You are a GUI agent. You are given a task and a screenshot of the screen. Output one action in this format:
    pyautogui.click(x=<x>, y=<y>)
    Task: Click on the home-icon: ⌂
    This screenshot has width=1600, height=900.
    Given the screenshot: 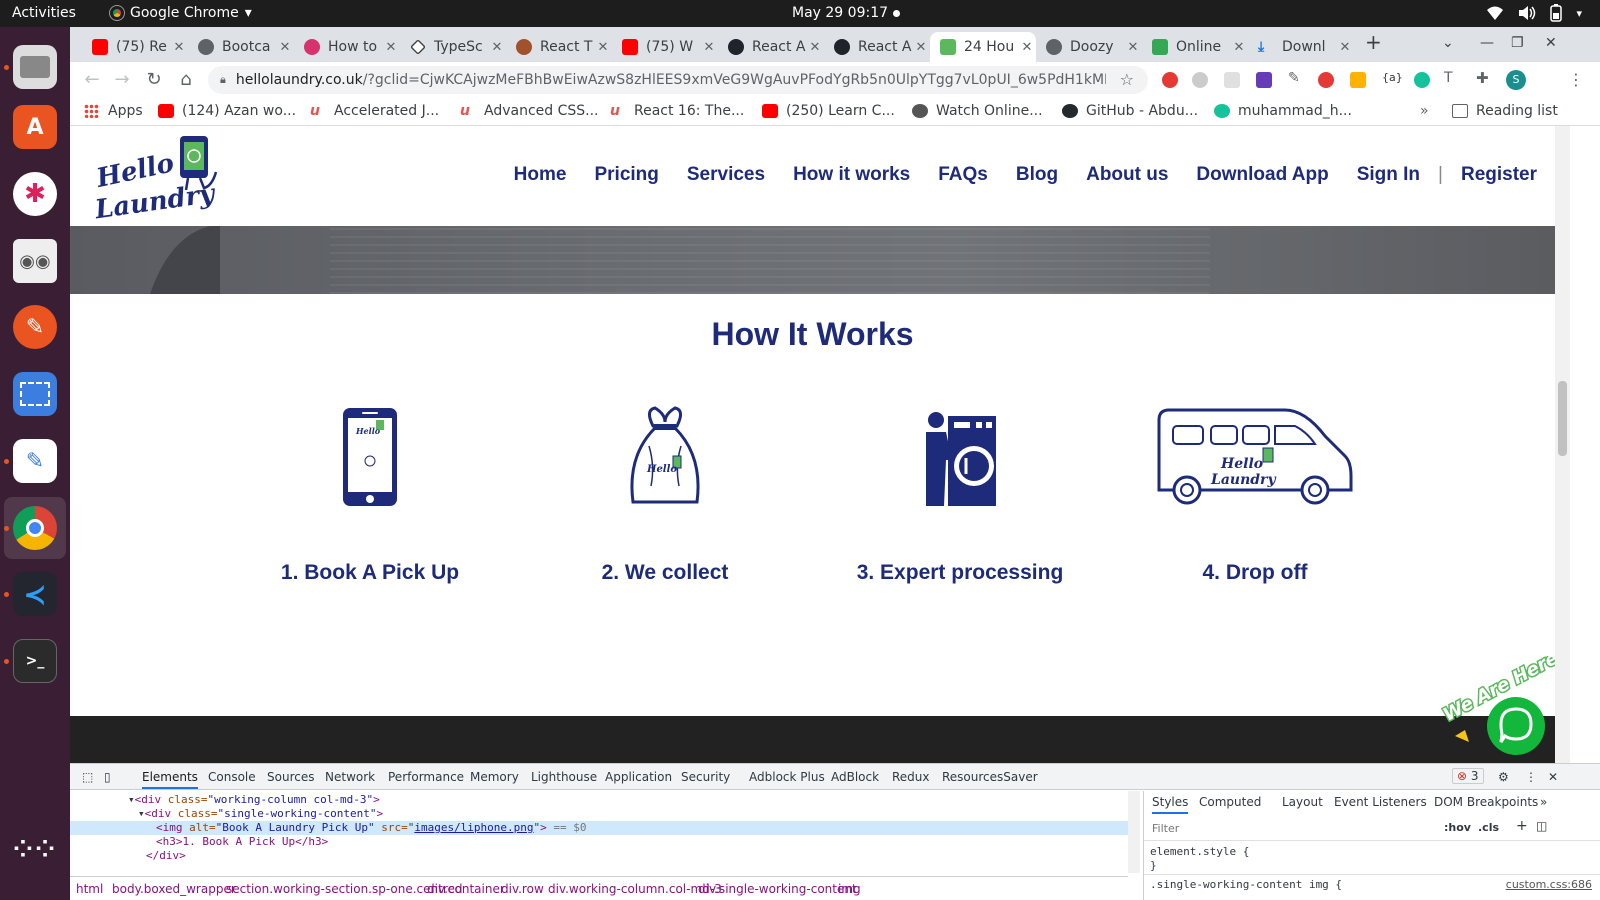 What is the action you would take?
    pyautogui.click(x=186, y=80)
    